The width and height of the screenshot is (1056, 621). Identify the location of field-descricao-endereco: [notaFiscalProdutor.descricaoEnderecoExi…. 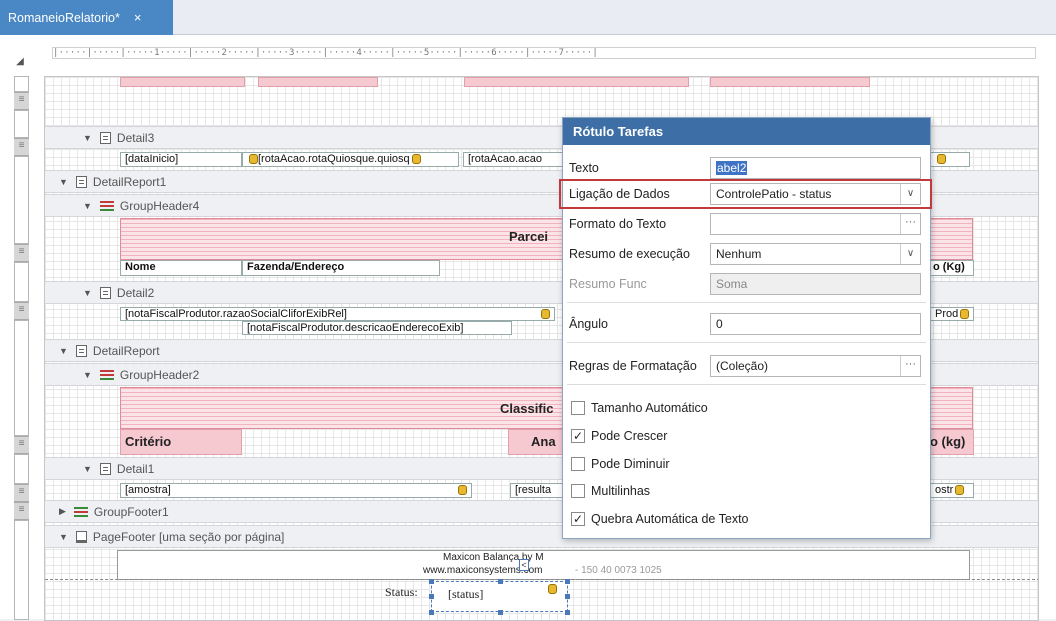
(377, 328).